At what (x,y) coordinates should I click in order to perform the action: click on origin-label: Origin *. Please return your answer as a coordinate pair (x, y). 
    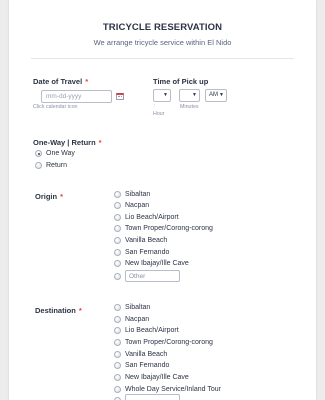
    Looking at the image, I should click on (49, 196).